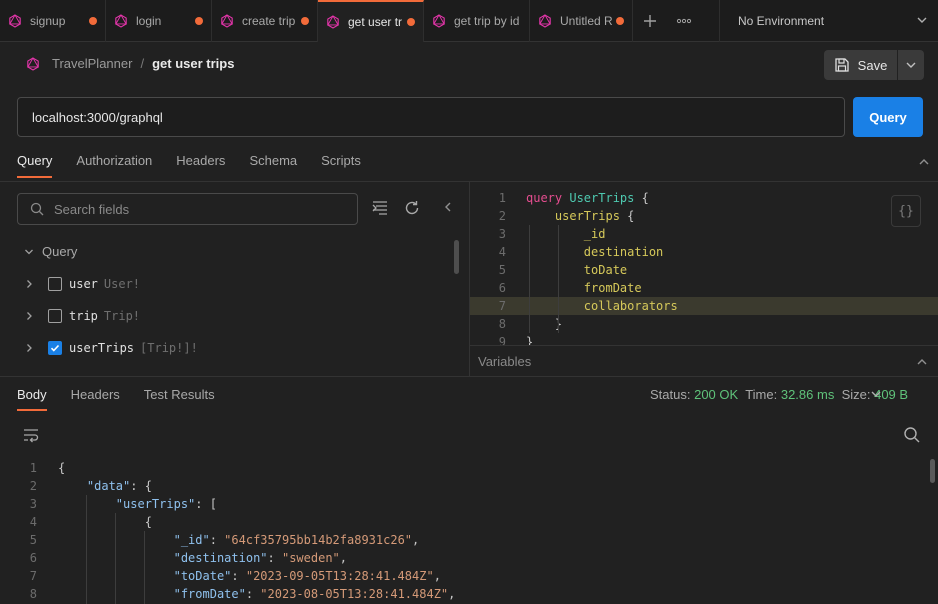 The height and width of the screenshot is (604, 938). Describe the element at coordinates (502, 288) in the screenshot. I see `line-number: 6` at that location.